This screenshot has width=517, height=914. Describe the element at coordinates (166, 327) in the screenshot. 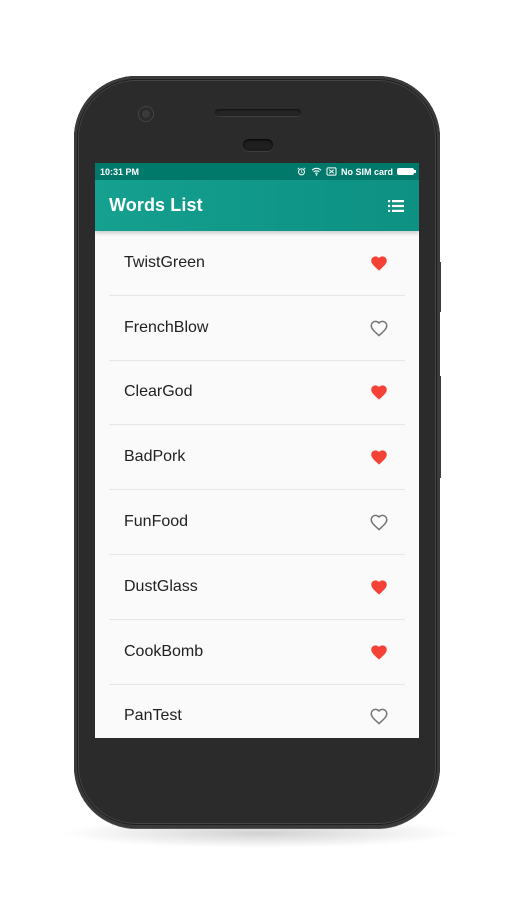

I see `word-label: FrenchBlow` at that location.